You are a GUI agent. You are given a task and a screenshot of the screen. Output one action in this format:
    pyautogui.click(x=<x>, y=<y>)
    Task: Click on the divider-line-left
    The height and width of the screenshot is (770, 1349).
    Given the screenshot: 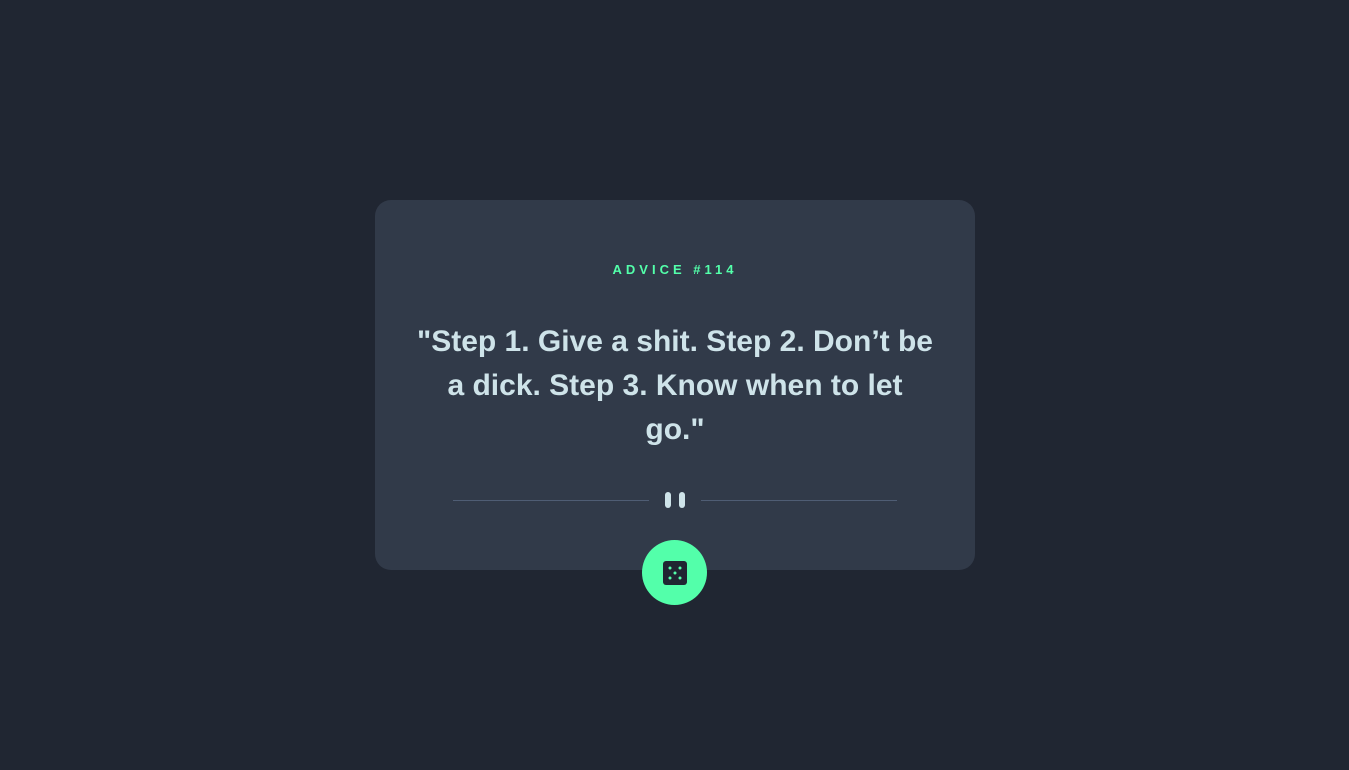 What is the action you would take?
    pyautogui.click(x=551, y=500)
    